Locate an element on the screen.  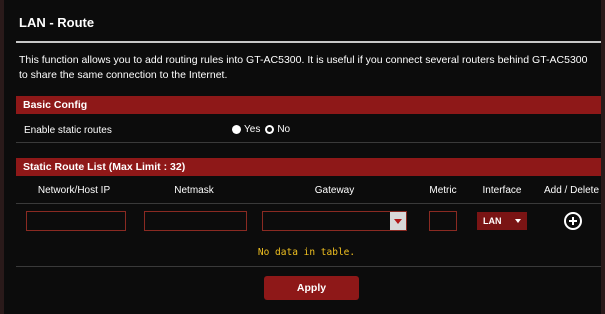
metric-input is located at coordinates (443, 221).